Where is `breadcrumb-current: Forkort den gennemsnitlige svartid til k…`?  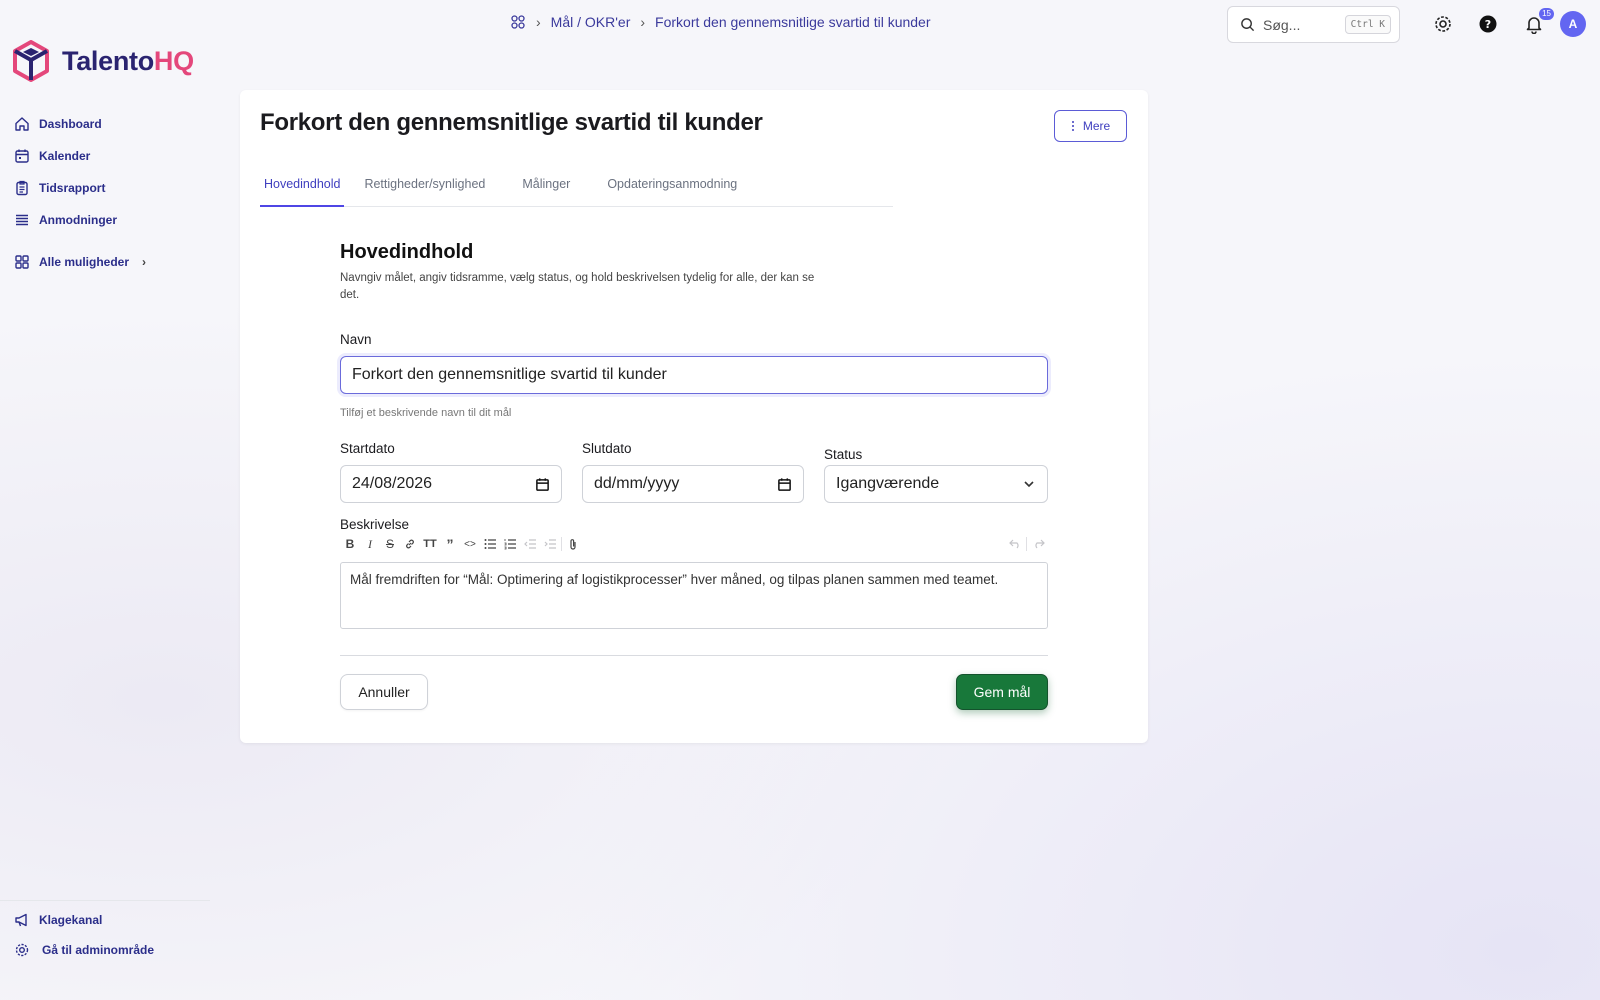 breadcrumb-current: Forkort den gennemsnitlige svartid til k… is located at coordinates (793, 22).